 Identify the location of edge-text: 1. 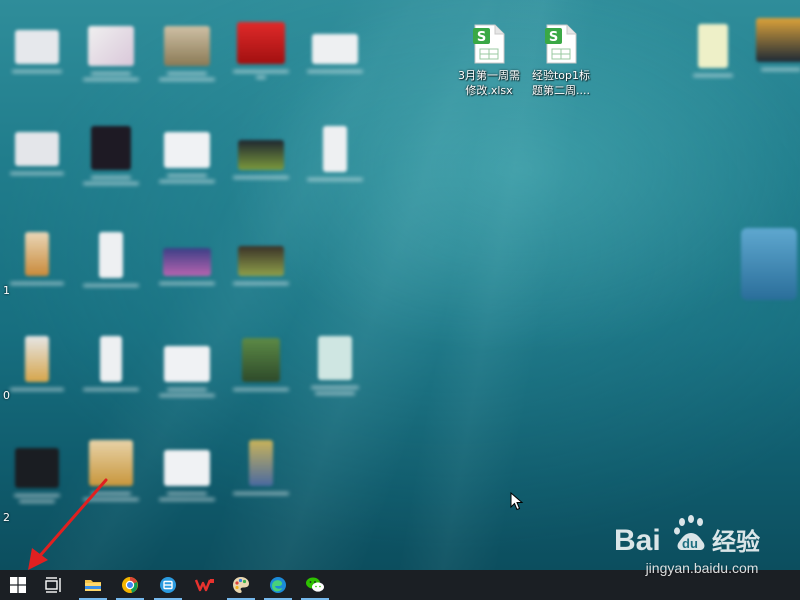
(6, 290).